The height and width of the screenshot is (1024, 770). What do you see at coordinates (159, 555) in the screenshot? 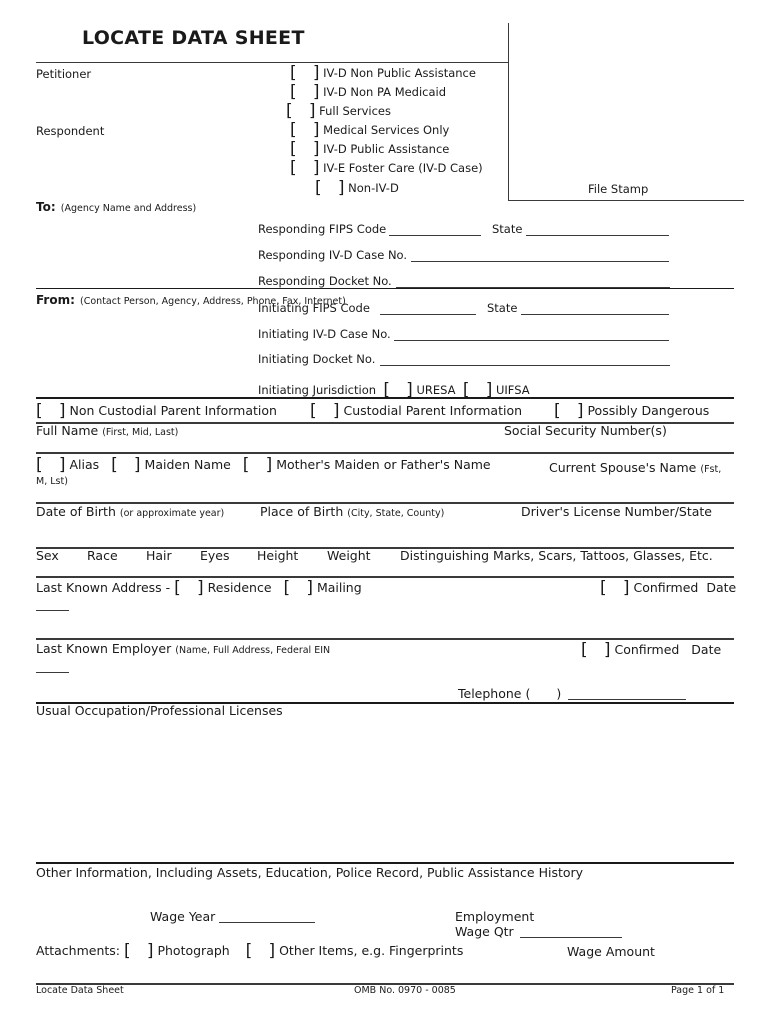
I see `descriptor-hair: Hair` at bounding box center [159, 555].